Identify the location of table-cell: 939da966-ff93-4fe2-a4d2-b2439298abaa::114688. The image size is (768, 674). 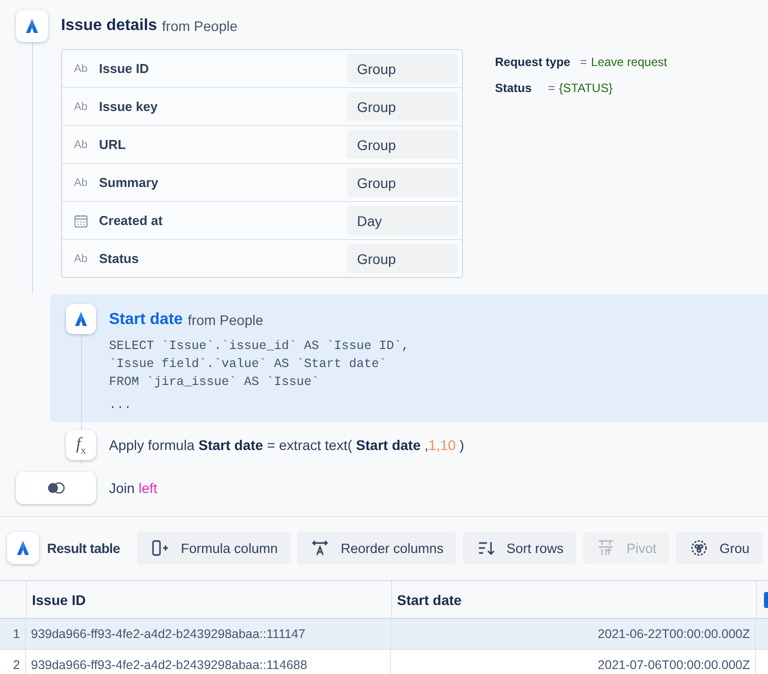
(208, 662).